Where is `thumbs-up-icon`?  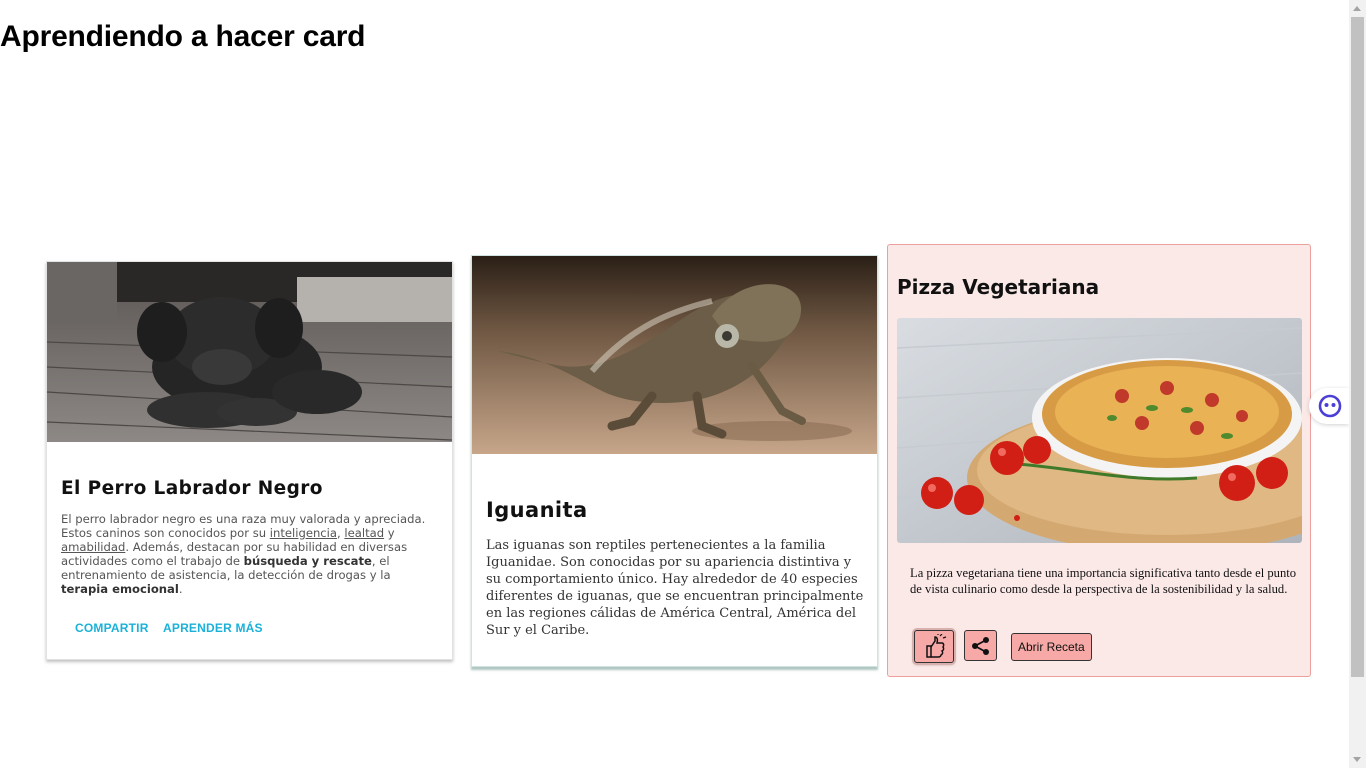 thumbs-up-icon is located at coordinates (936, 645).